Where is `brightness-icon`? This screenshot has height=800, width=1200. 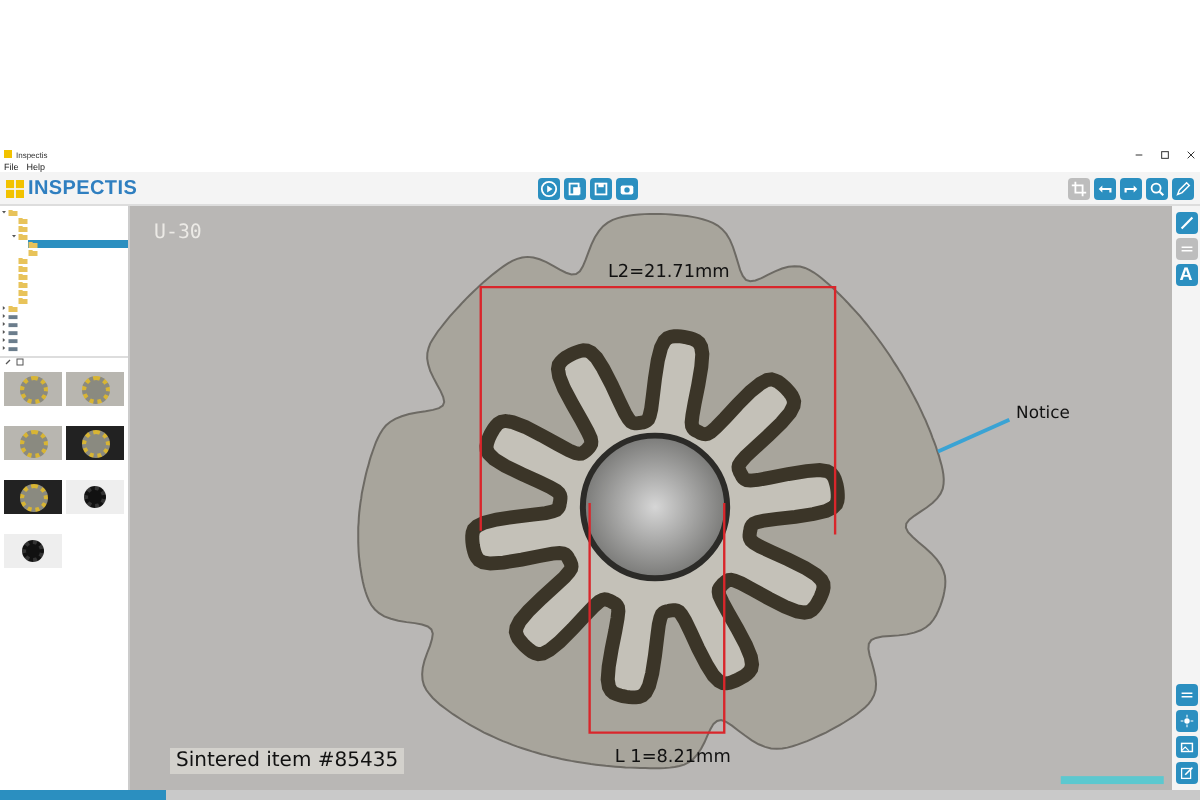
brightness-icon is located at coordinates (1186, 721).